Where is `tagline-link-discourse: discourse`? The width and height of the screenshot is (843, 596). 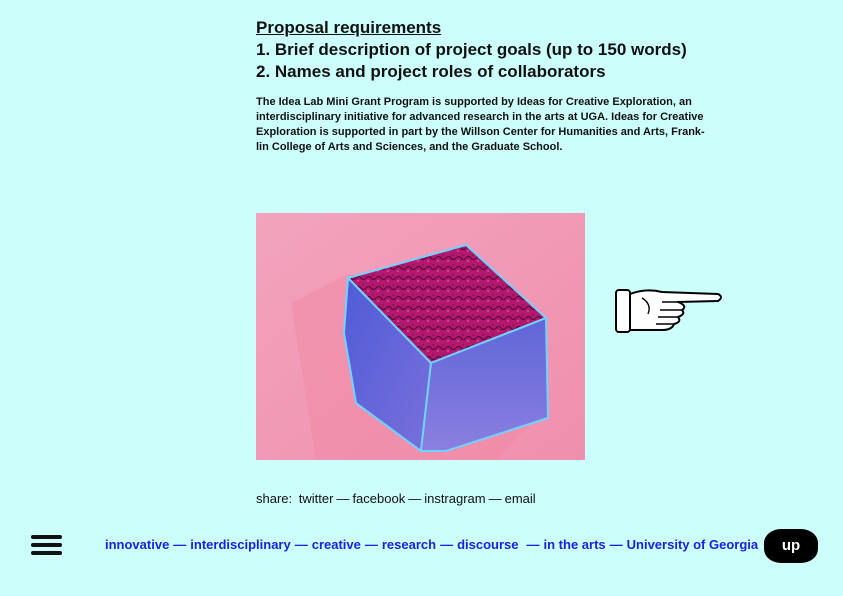 tagline-link-discourse: discourse is located at coordinates (487, 544).